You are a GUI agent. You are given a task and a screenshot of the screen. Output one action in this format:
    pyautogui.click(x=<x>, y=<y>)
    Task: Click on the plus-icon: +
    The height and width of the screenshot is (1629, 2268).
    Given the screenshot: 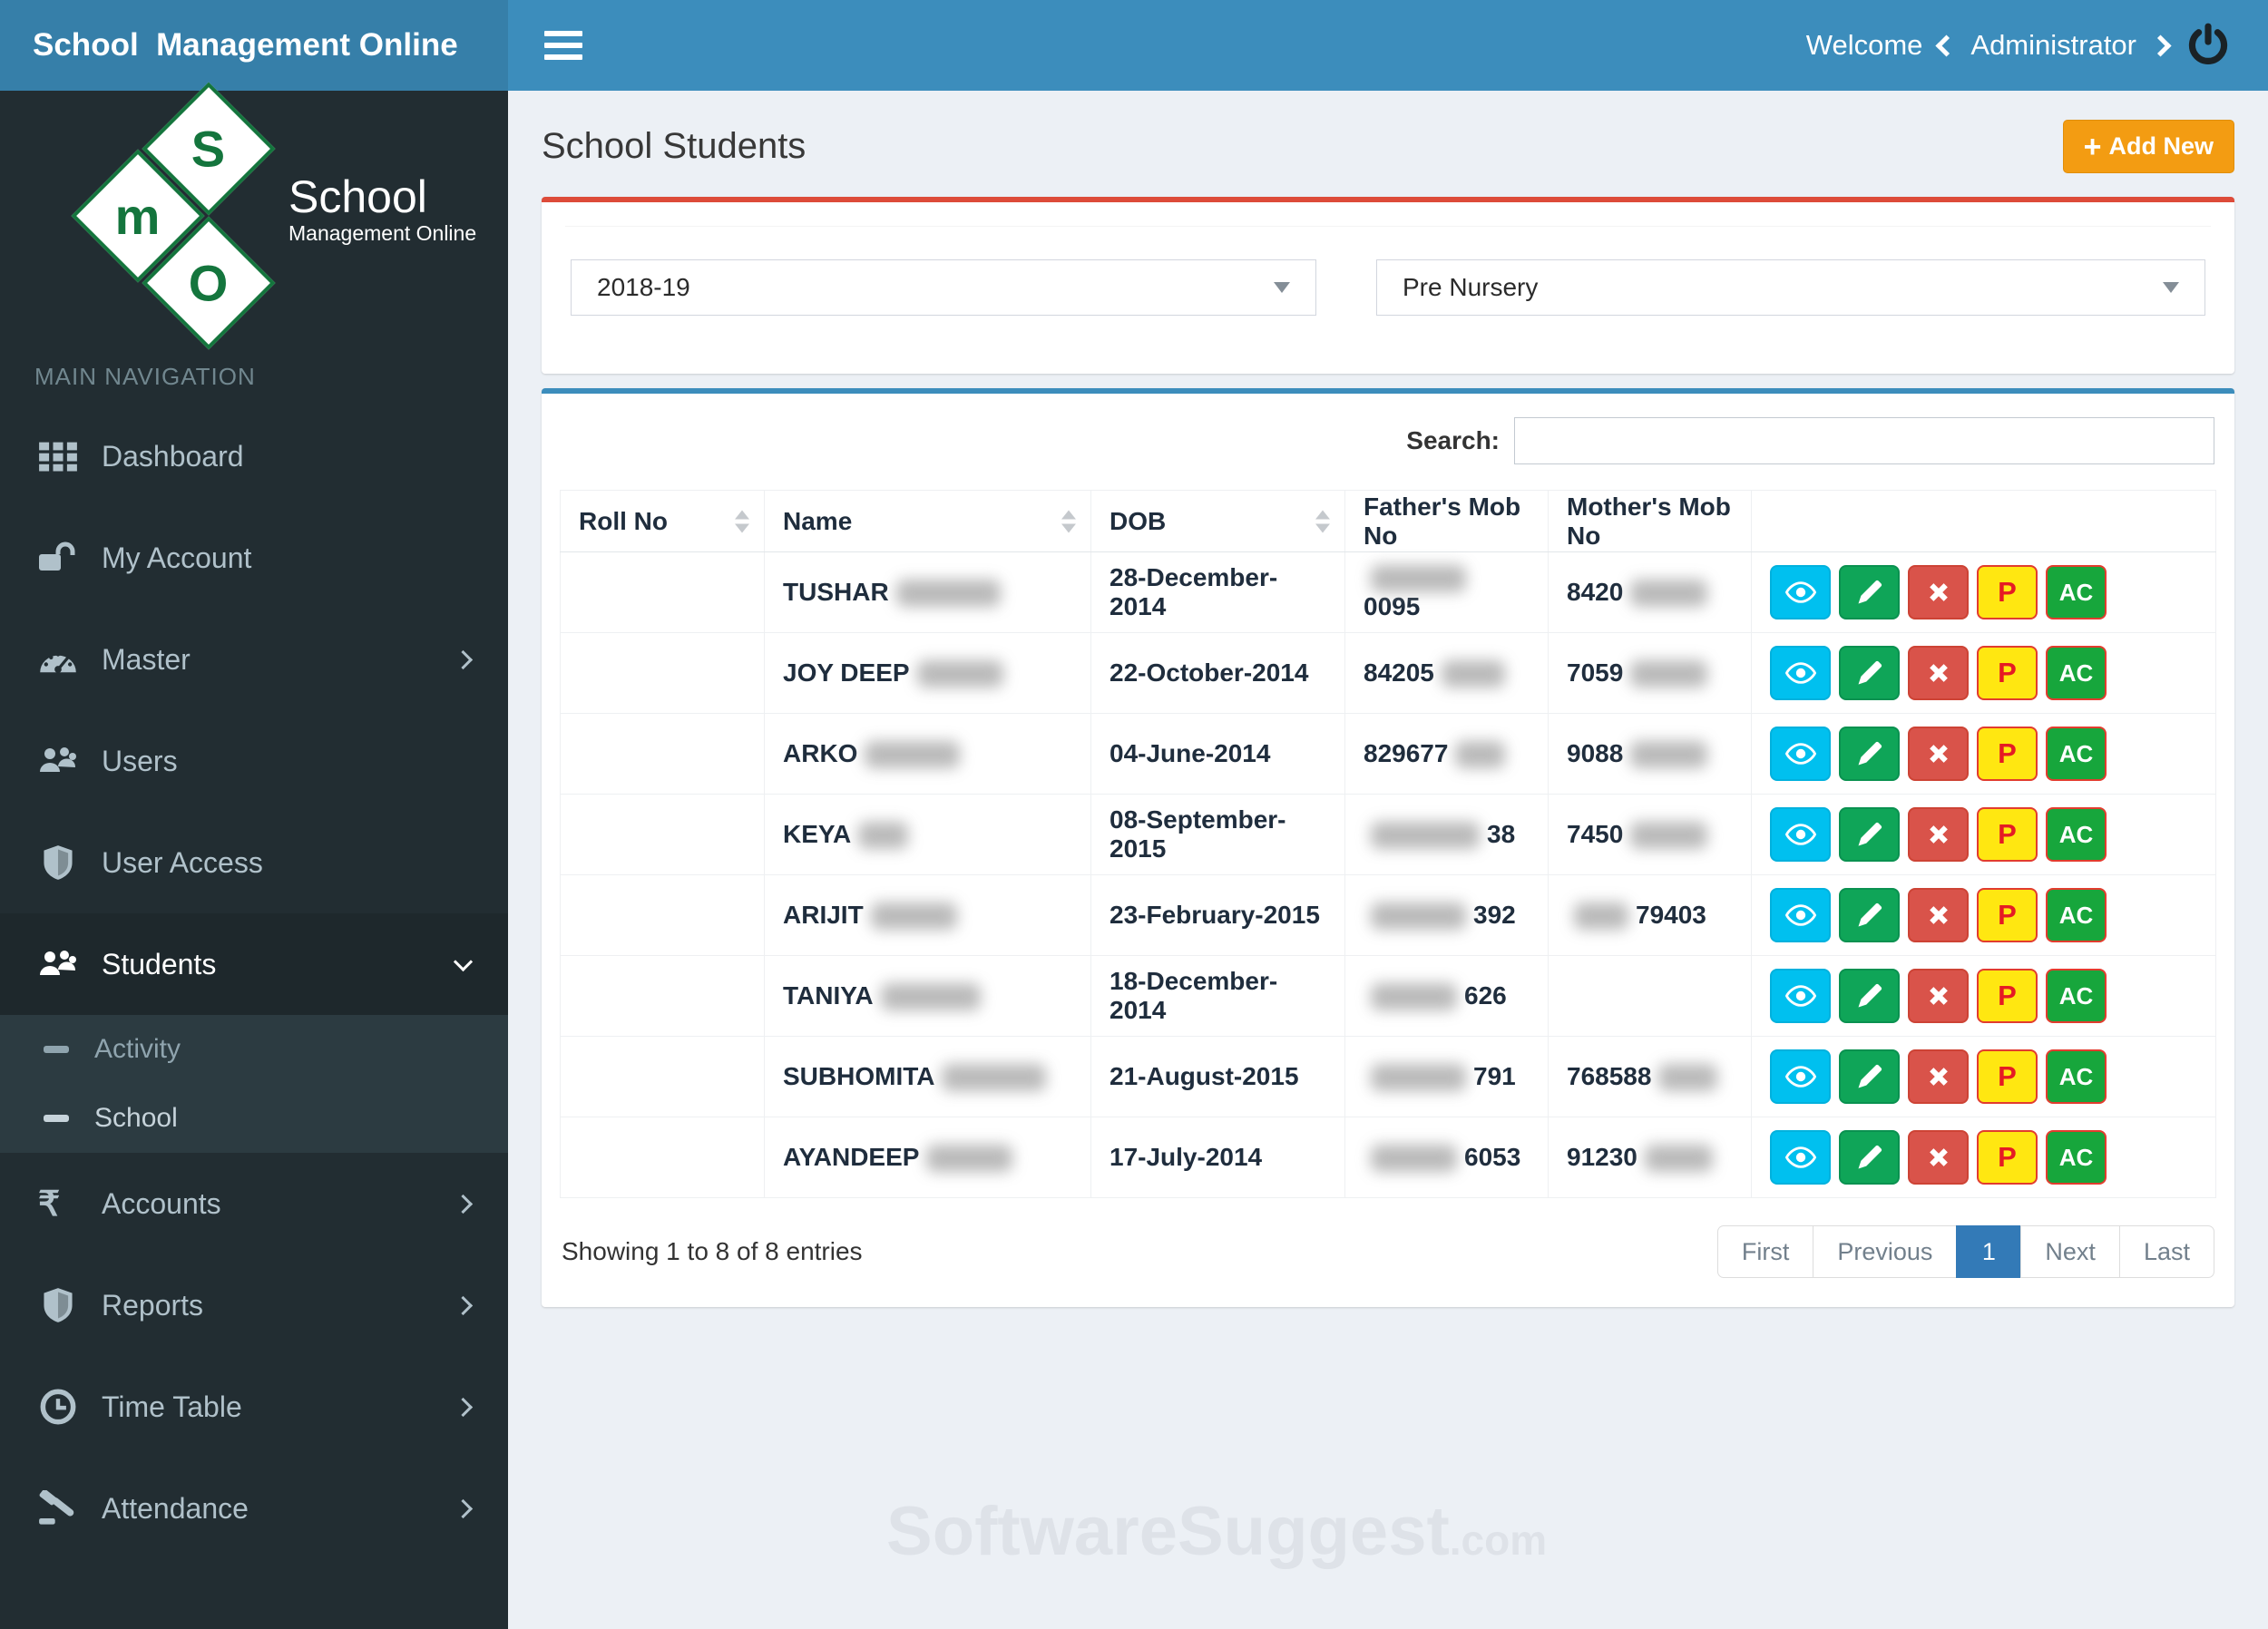 What is the action you would take?
    pyautogui.click(x=2092, y=147)
    